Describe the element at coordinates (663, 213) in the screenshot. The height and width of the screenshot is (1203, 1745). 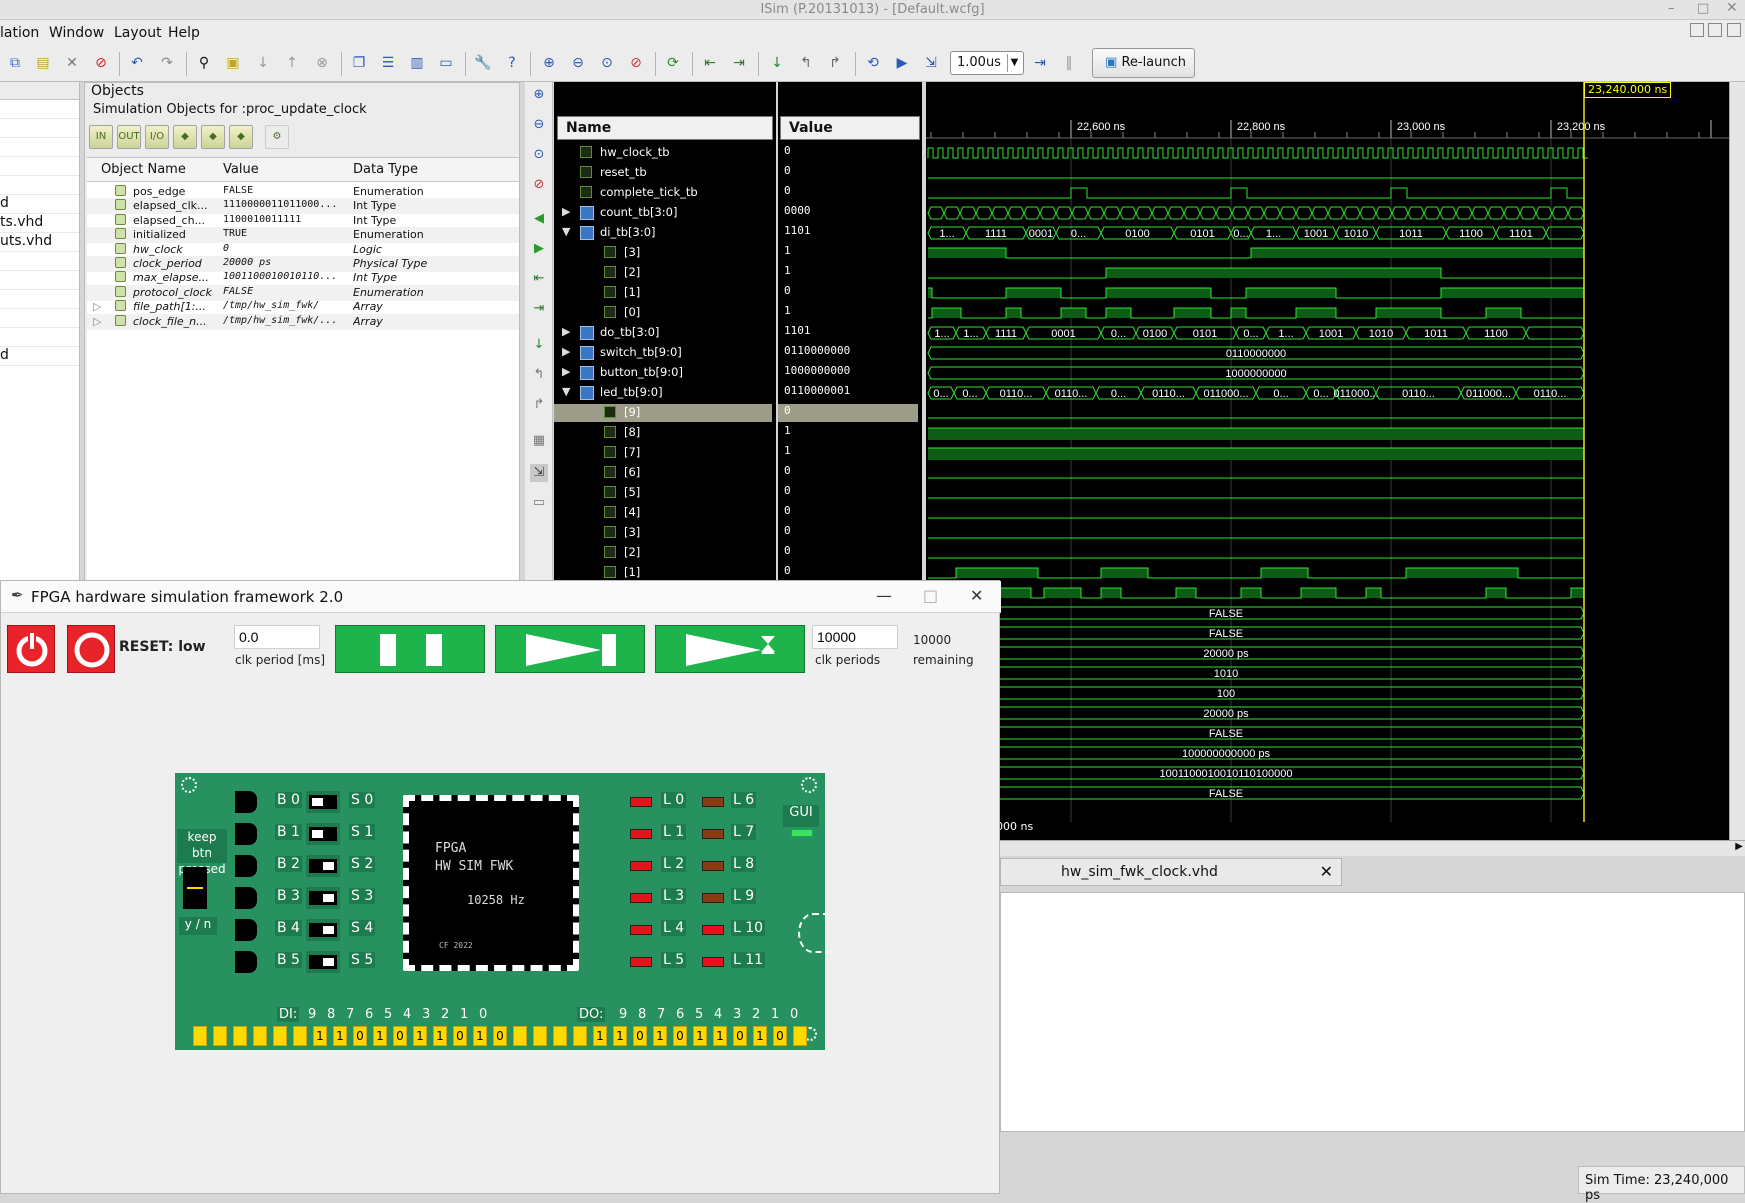
I see `signal-name-row: ▶ count_tb[3:0]` at that location.